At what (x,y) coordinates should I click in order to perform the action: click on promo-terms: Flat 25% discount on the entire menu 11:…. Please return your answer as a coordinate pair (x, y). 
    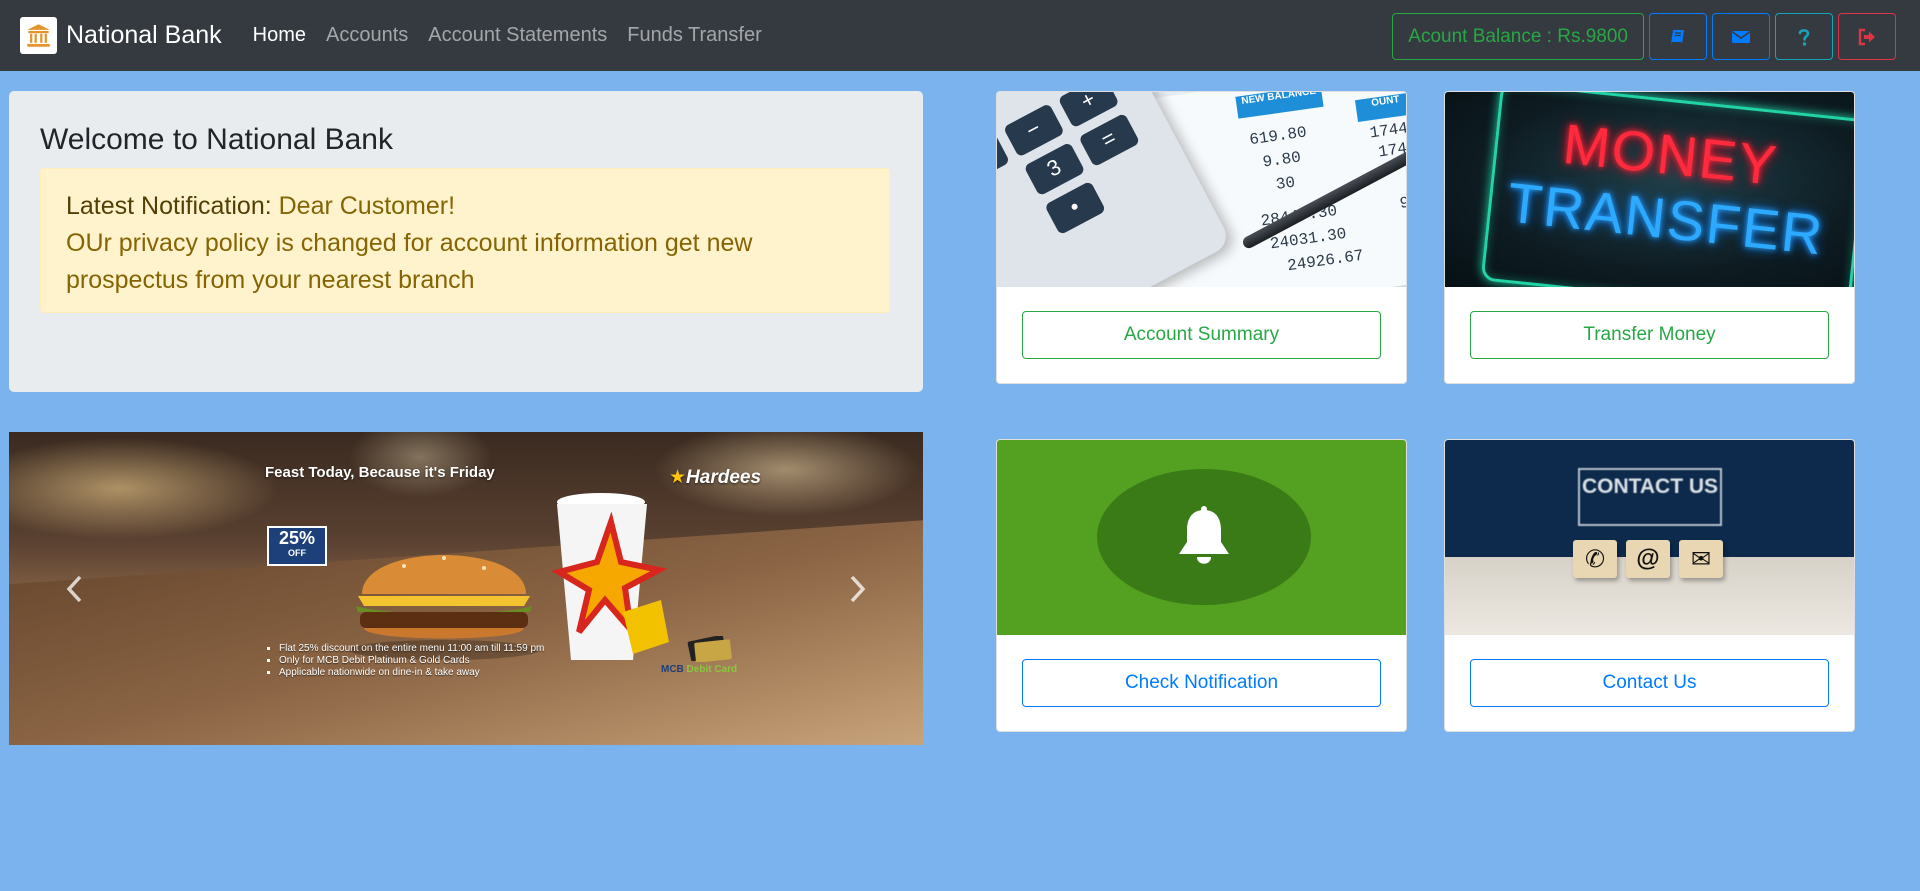
    Looking at the image, I should click on (405, 661).